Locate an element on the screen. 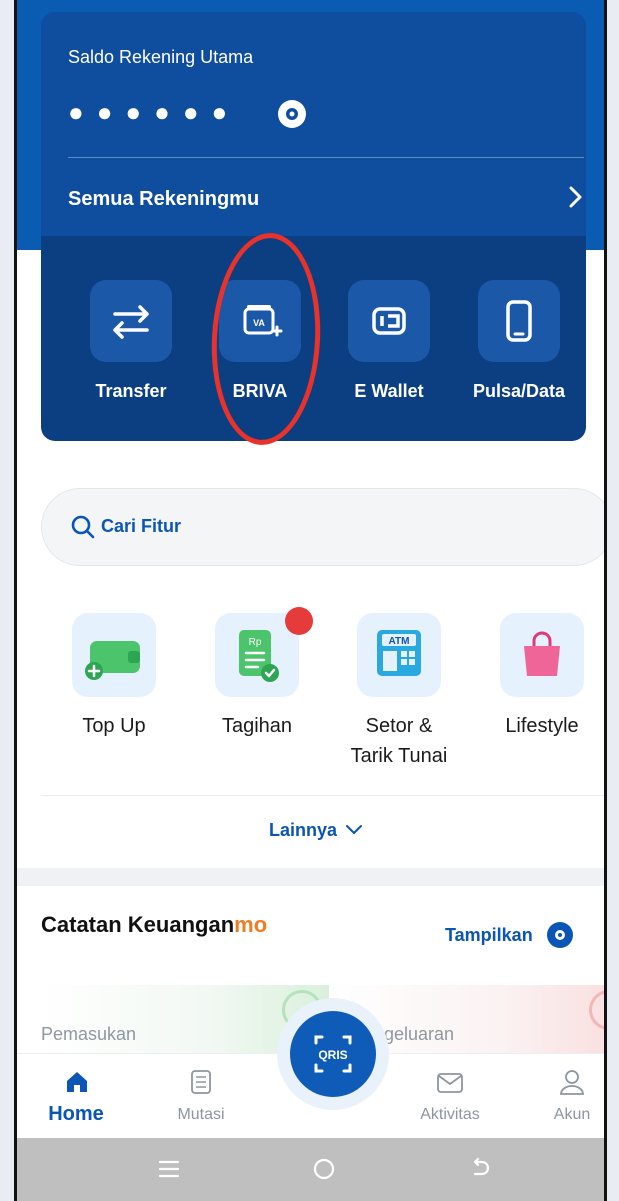  wallet-plus-icon is located at coordinates (112, 660).